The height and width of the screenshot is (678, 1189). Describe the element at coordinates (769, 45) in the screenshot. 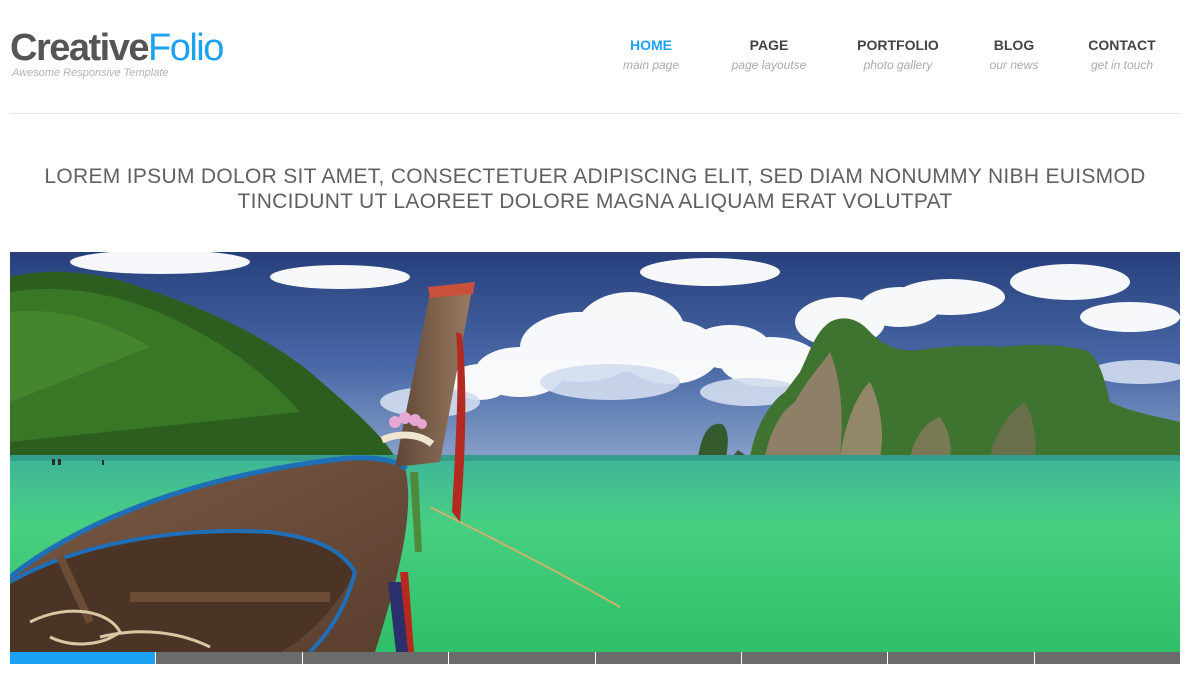

I see `nav-item-label: PAGE` at that location.